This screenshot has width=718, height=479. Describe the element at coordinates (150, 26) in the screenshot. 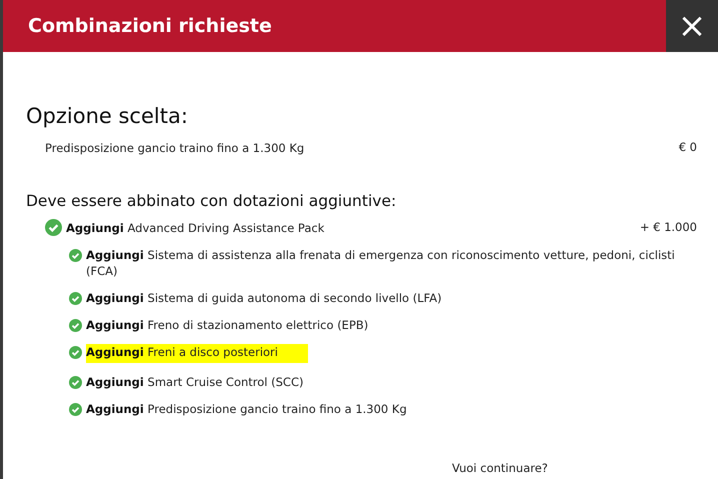

I see `dialog-title: Combinazioni richieste` at that location.